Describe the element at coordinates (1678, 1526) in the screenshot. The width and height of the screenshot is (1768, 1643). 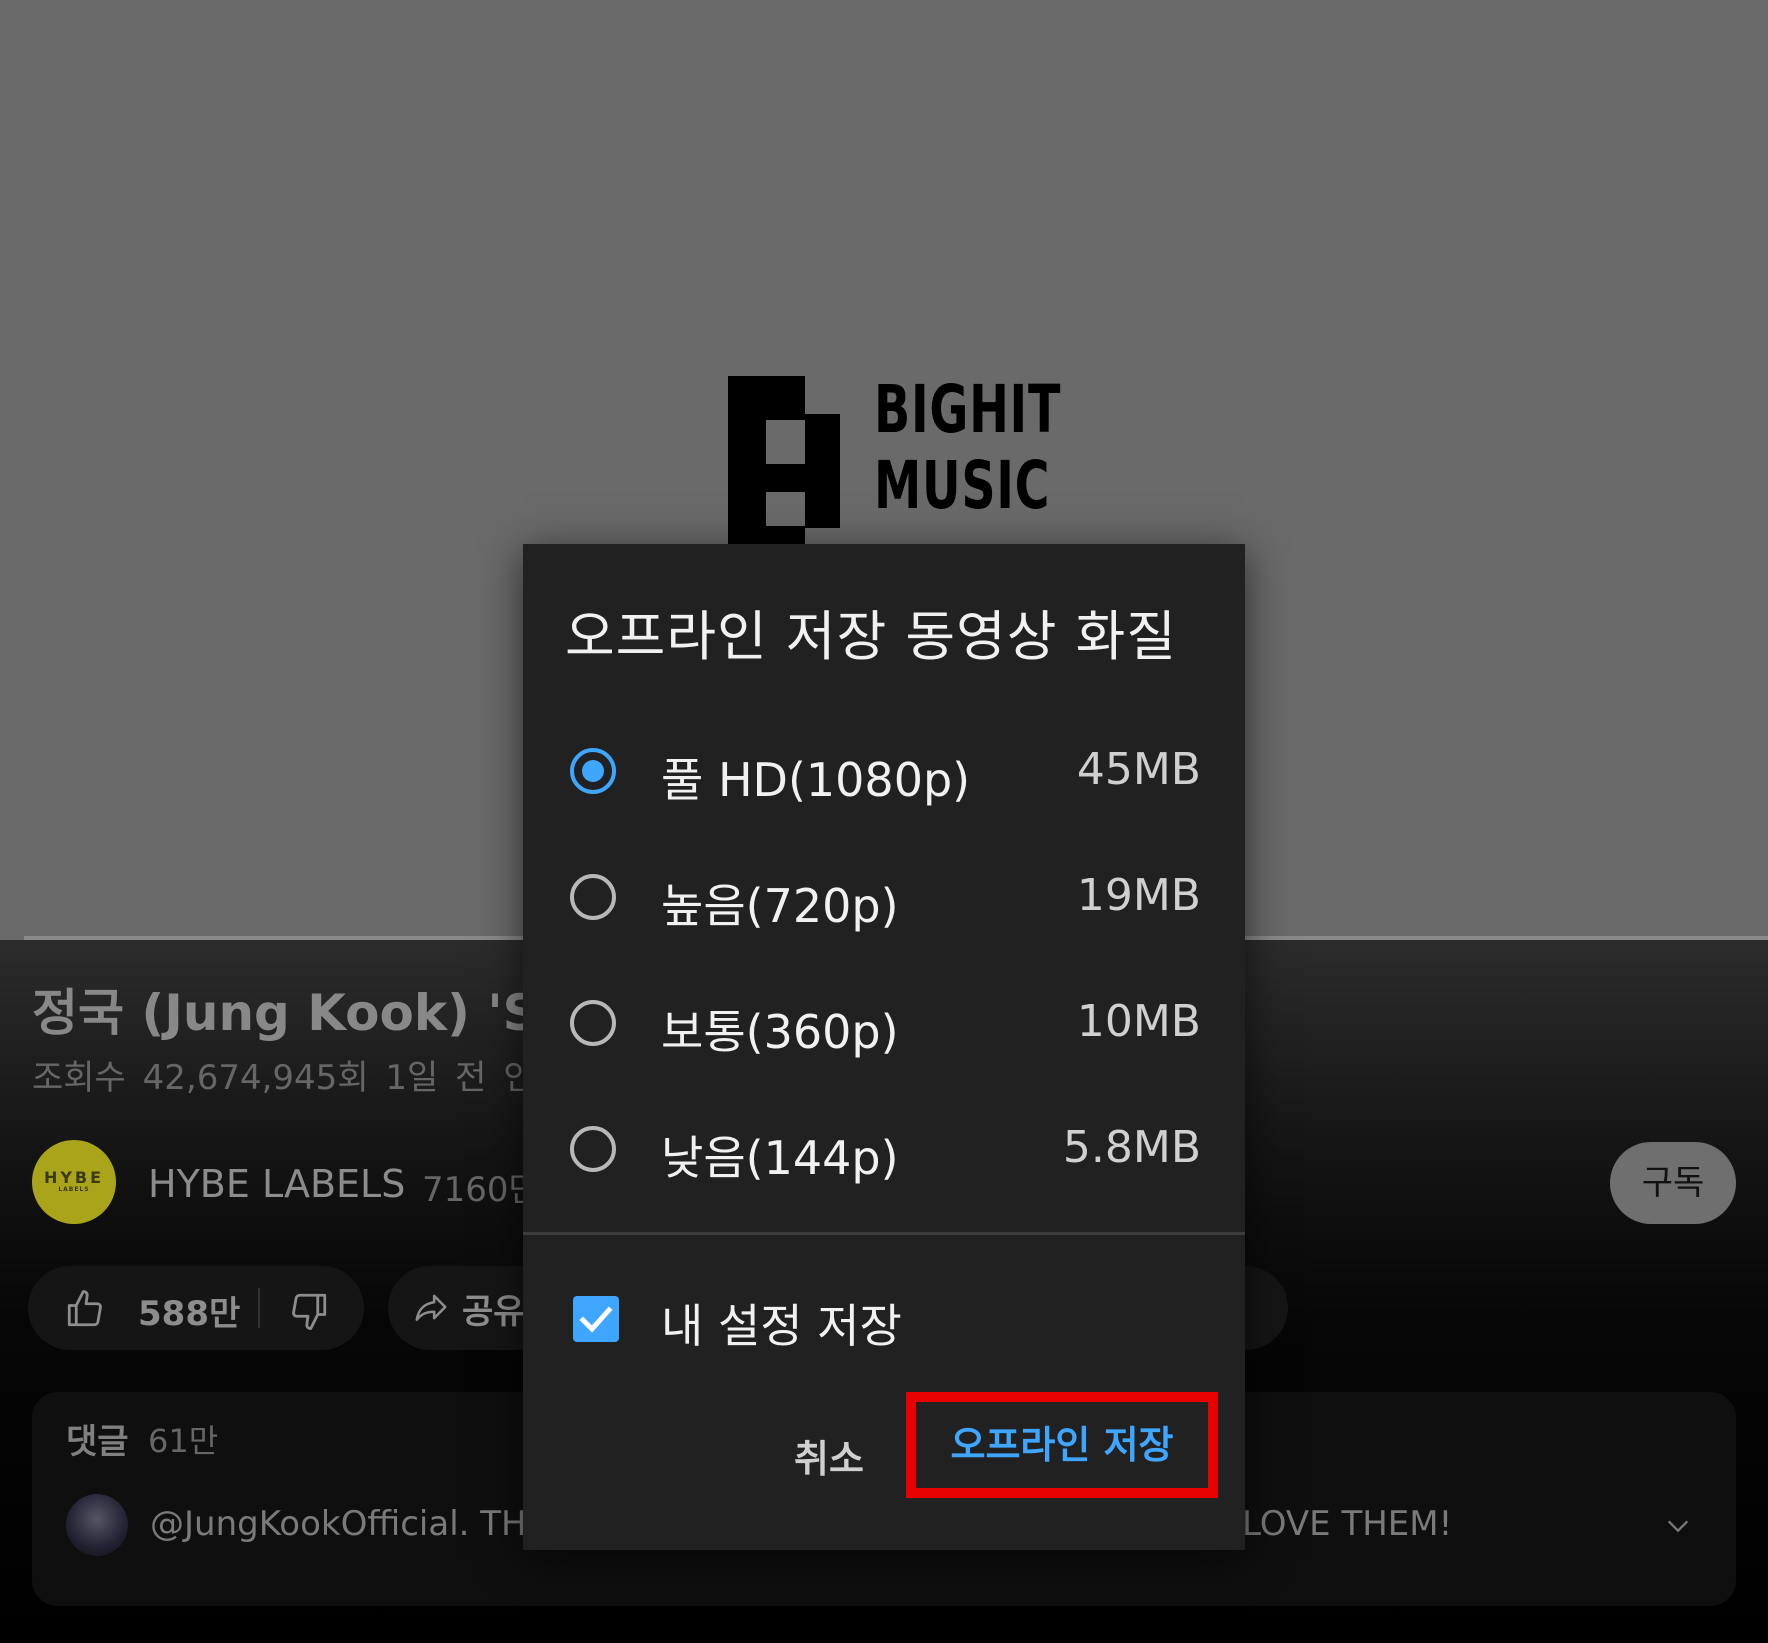
I see `chevron-down-icon` at that location.